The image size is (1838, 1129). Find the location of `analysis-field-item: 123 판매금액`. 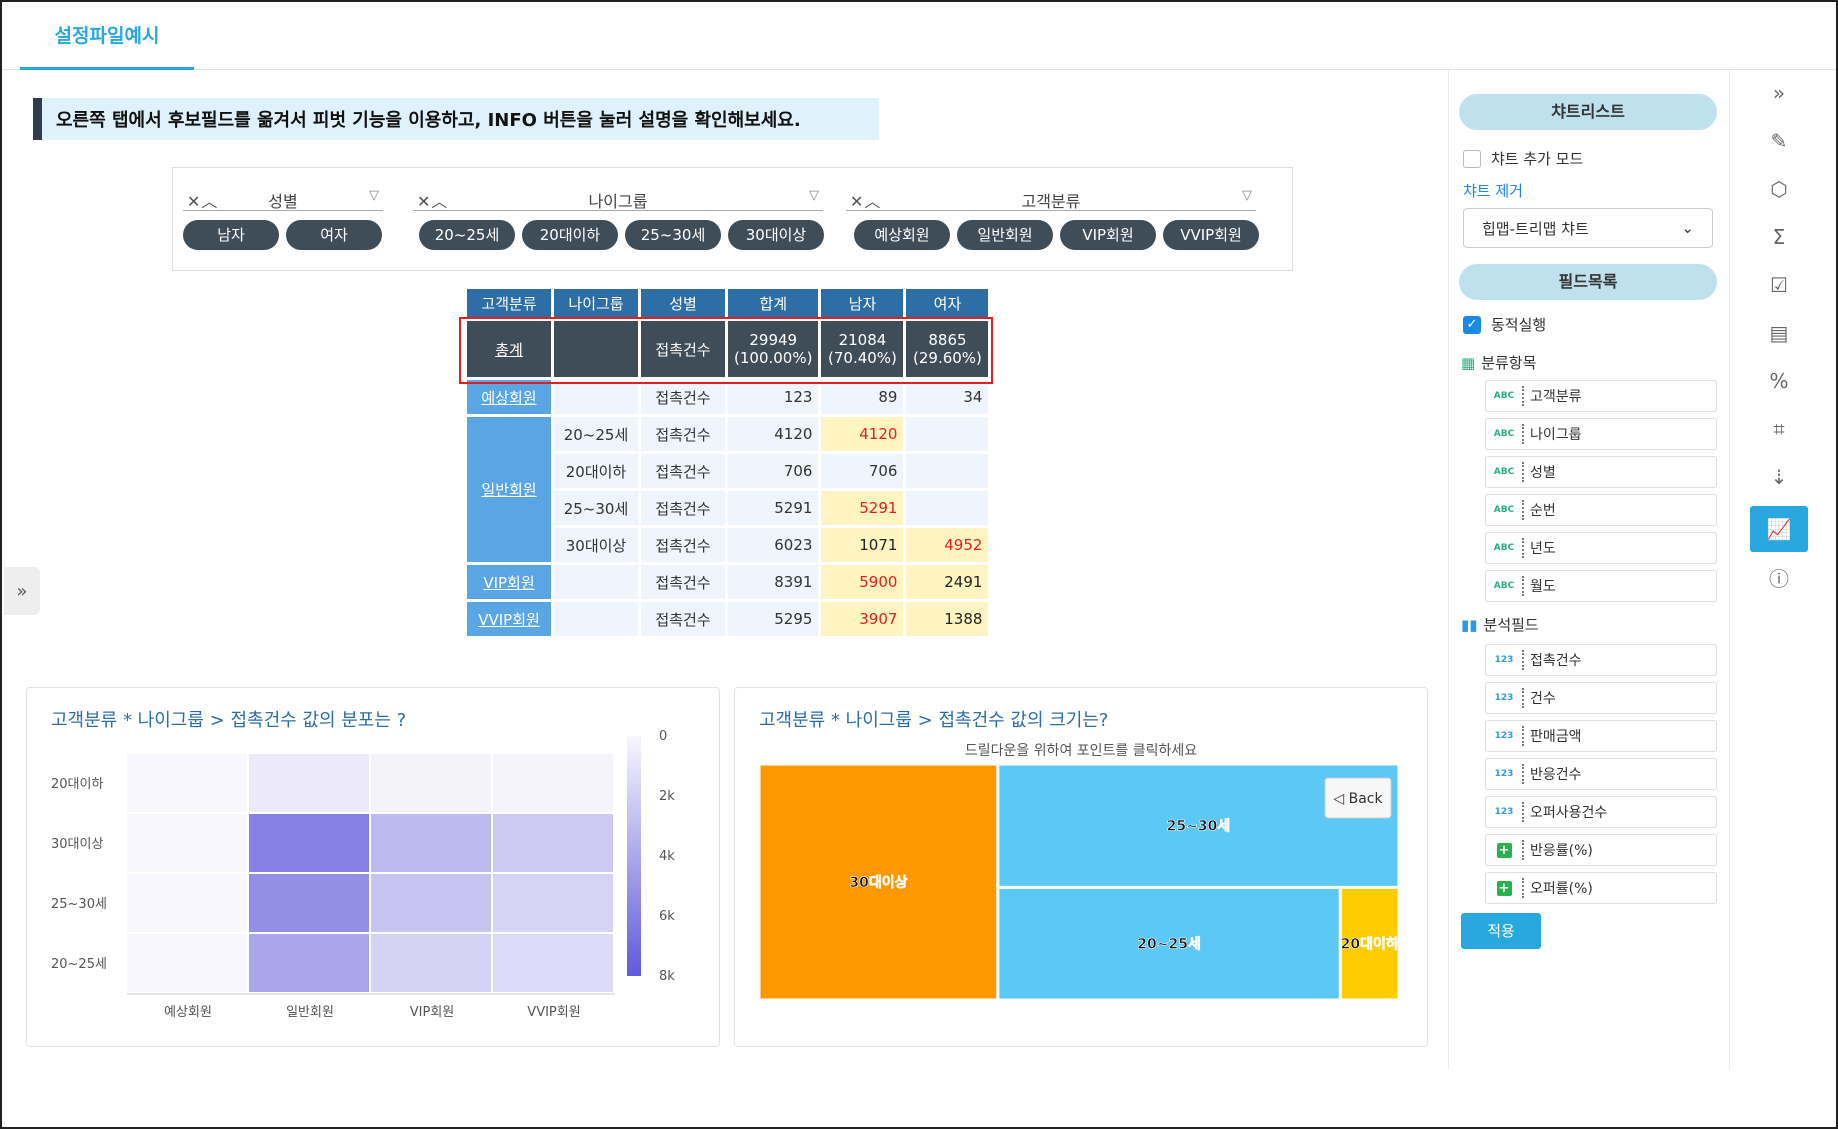

analysis-field-item: 123 판매금액 is located at coordinates (1601, 736).